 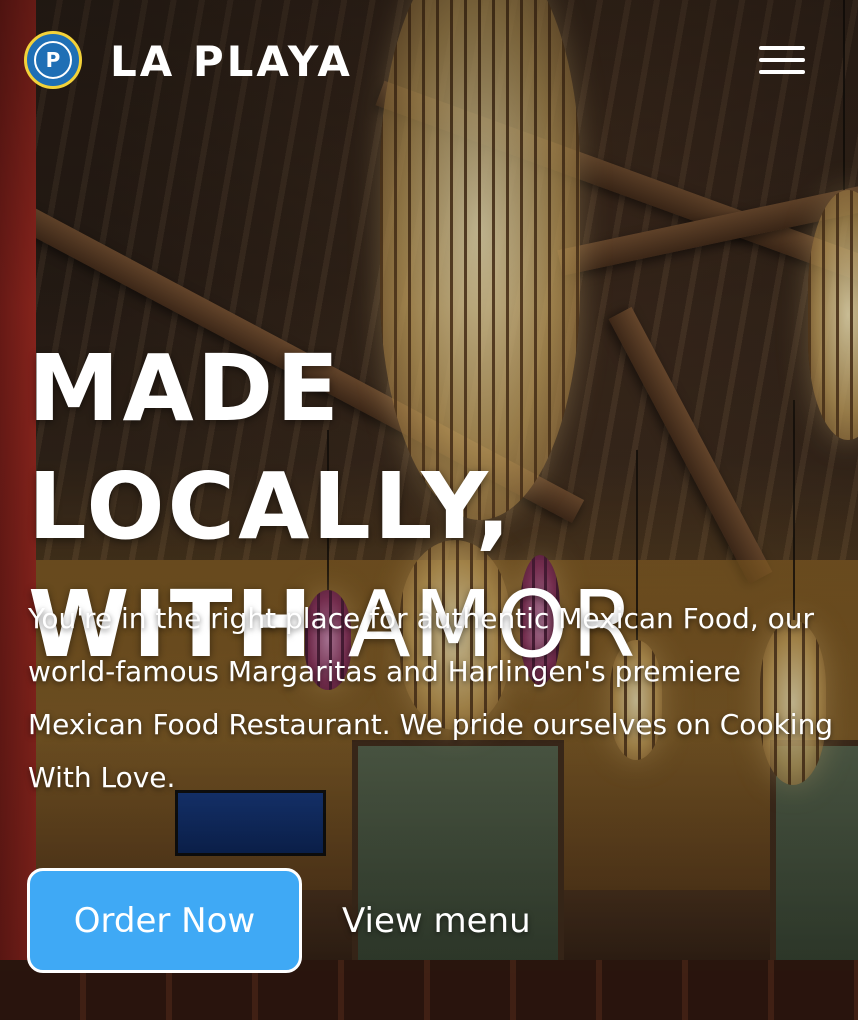 What do you see at coordinates (271, 447) in the screenshot?
I see `headline-line-1: MADE LOCALLY,` at bounding box center [271, 447].